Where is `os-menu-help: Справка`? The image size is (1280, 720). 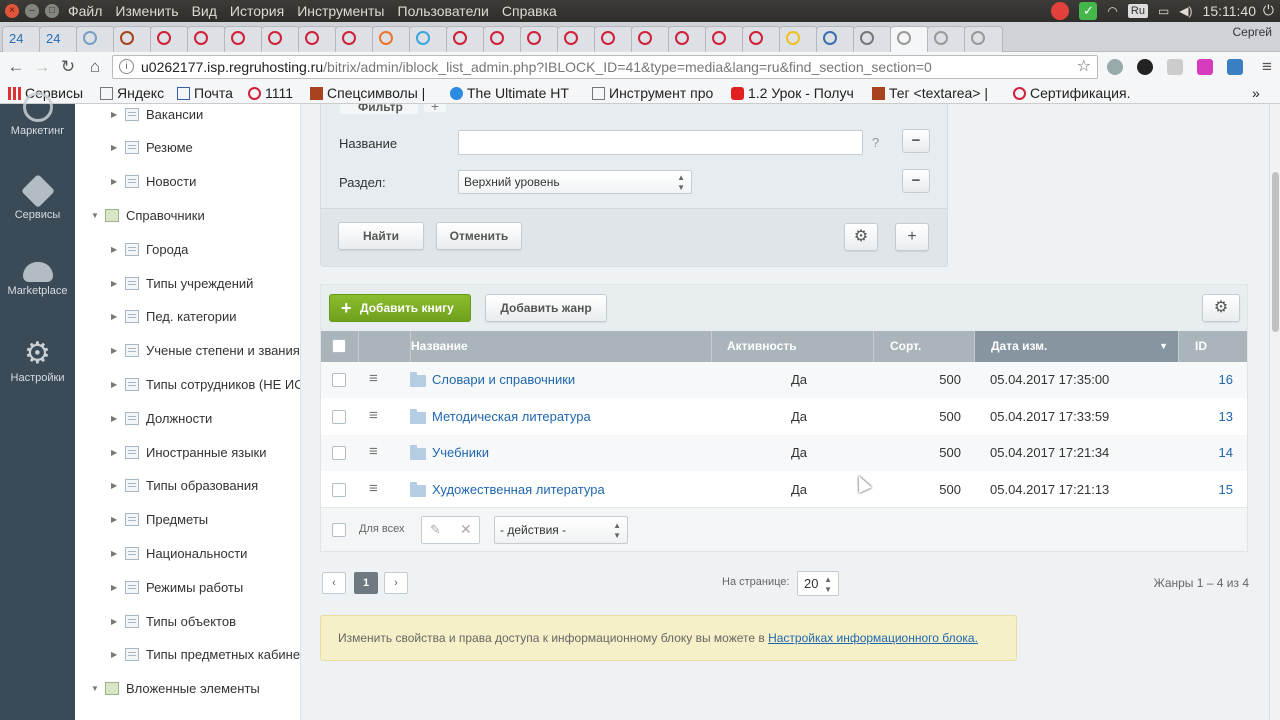
os-menu-help: Справка is located at coordinates (529, 11).